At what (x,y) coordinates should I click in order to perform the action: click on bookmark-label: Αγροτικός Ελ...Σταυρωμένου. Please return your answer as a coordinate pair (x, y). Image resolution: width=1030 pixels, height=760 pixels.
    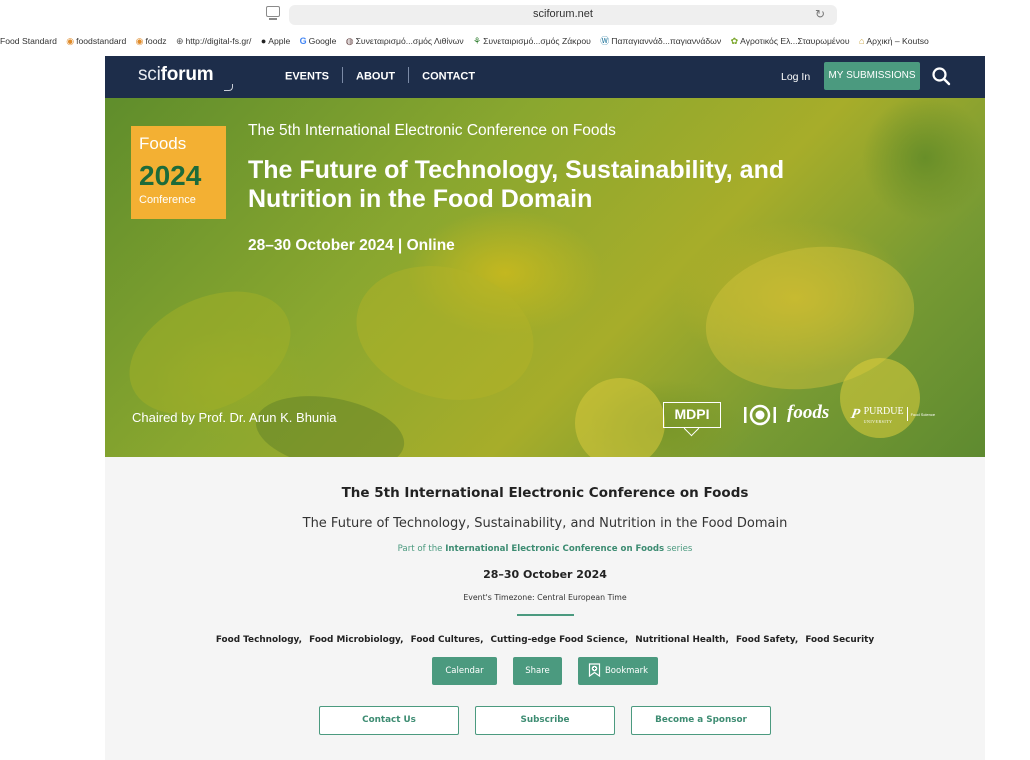
    Looking at the image, I should click on (795, 41).